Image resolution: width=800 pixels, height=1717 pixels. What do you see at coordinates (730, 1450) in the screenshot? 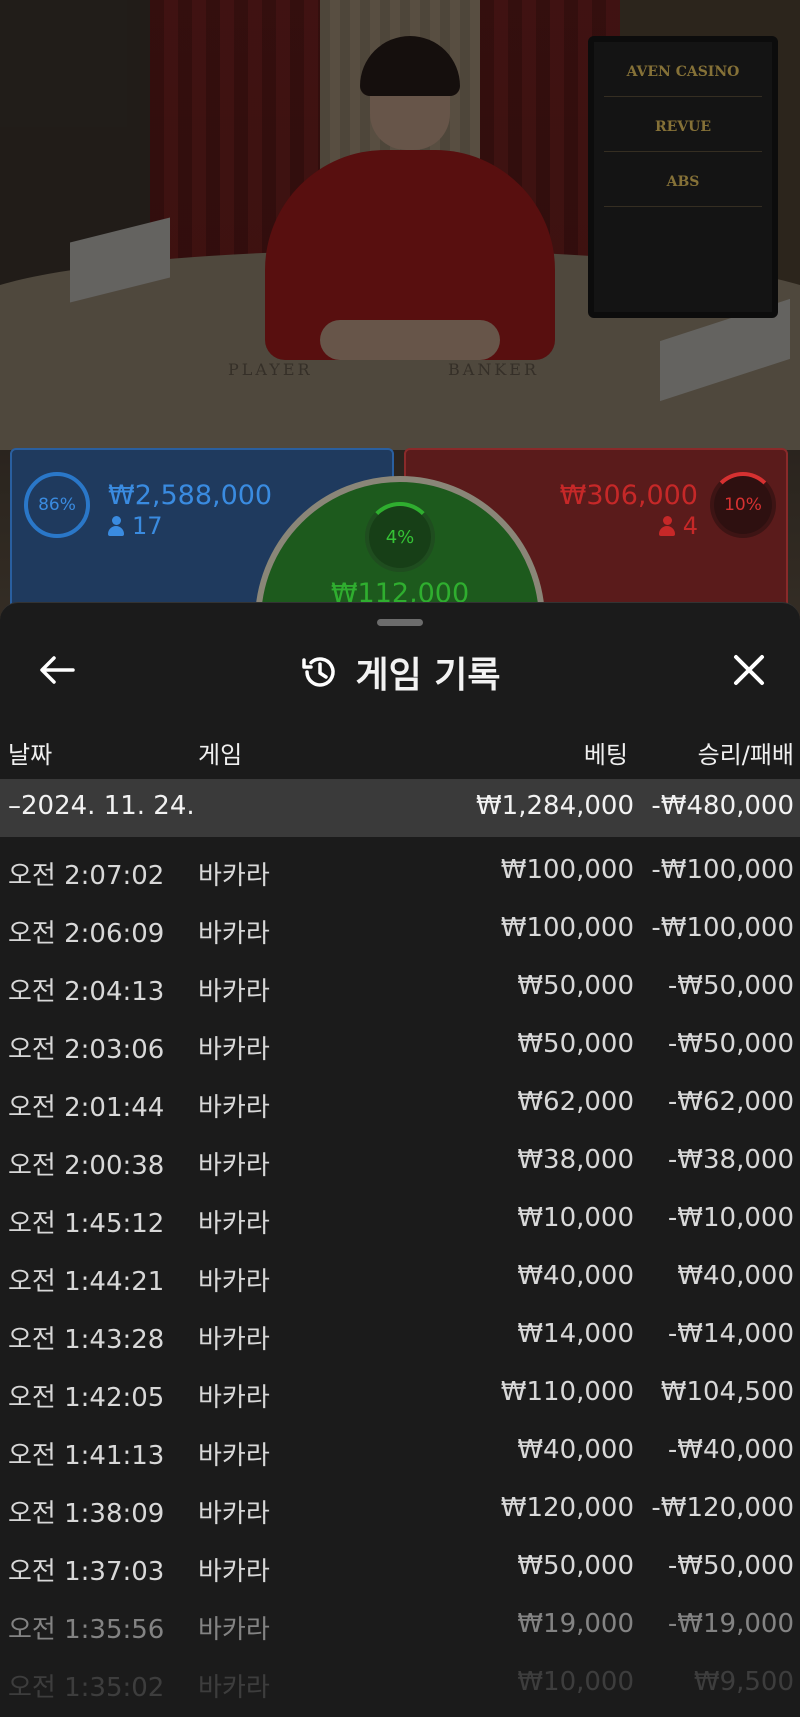
I see `row-win-loss: -₩40,000` at bounding box center [730, 1450].